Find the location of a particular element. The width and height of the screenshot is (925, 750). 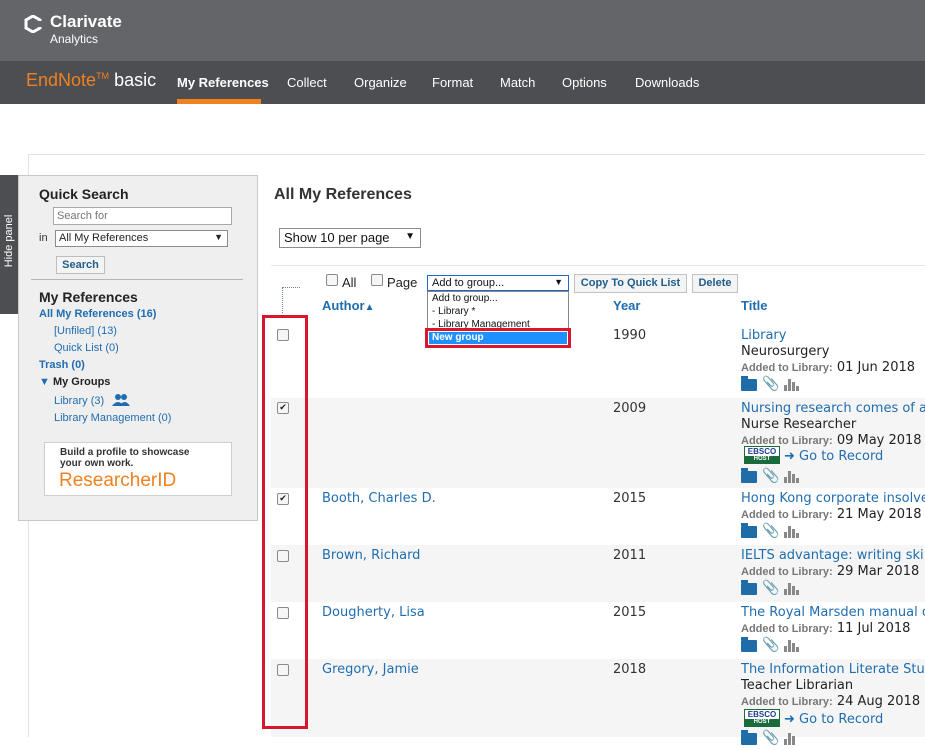

added-date: 24 Aug 2018 is located at coordinates (878, 701).